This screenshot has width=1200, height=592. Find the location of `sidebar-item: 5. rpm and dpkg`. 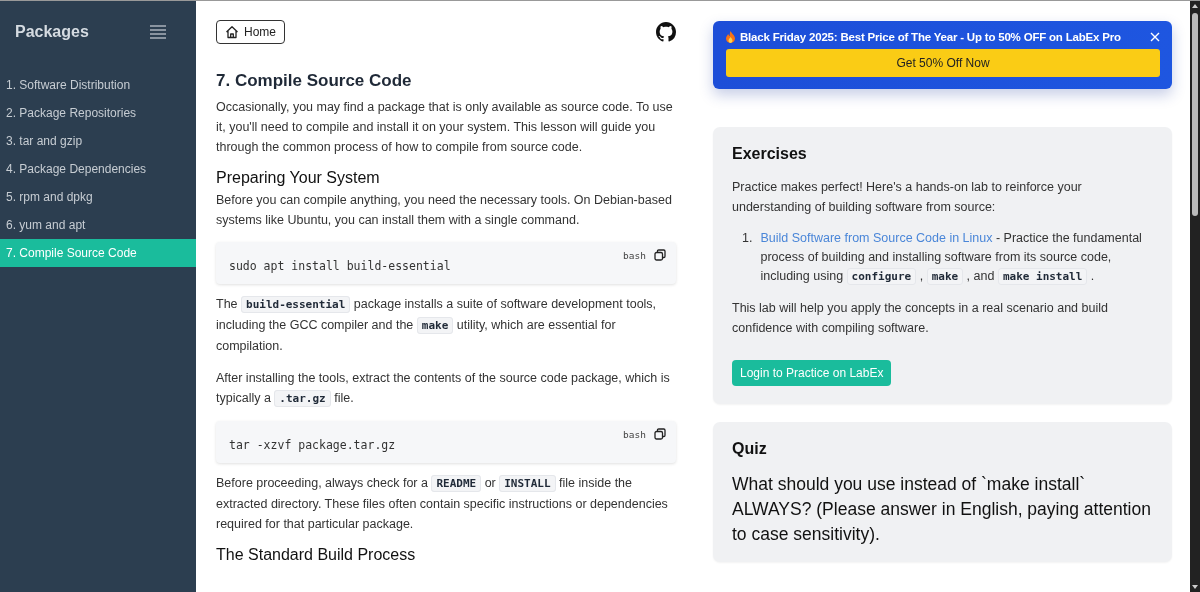

sidebar-item: 5. rpm and dpkg is located at coordinates (98, 197).